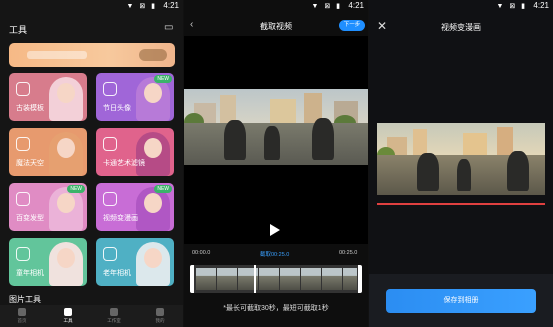  What do you see at coordinates (276, 308) in the screenshot?
I see `trim-hint: *最长可截取30秒，最短可截取1秒` at bounding box center [276, 308].